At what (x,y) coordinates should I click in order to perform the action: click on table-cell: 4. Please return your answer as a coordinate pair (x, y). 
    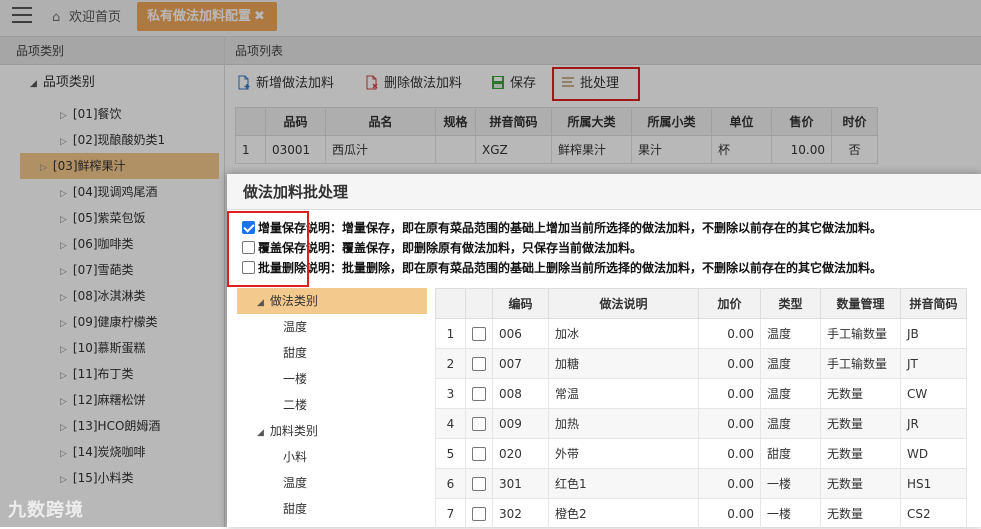
    Looking at the image, I should click on (450, 423).